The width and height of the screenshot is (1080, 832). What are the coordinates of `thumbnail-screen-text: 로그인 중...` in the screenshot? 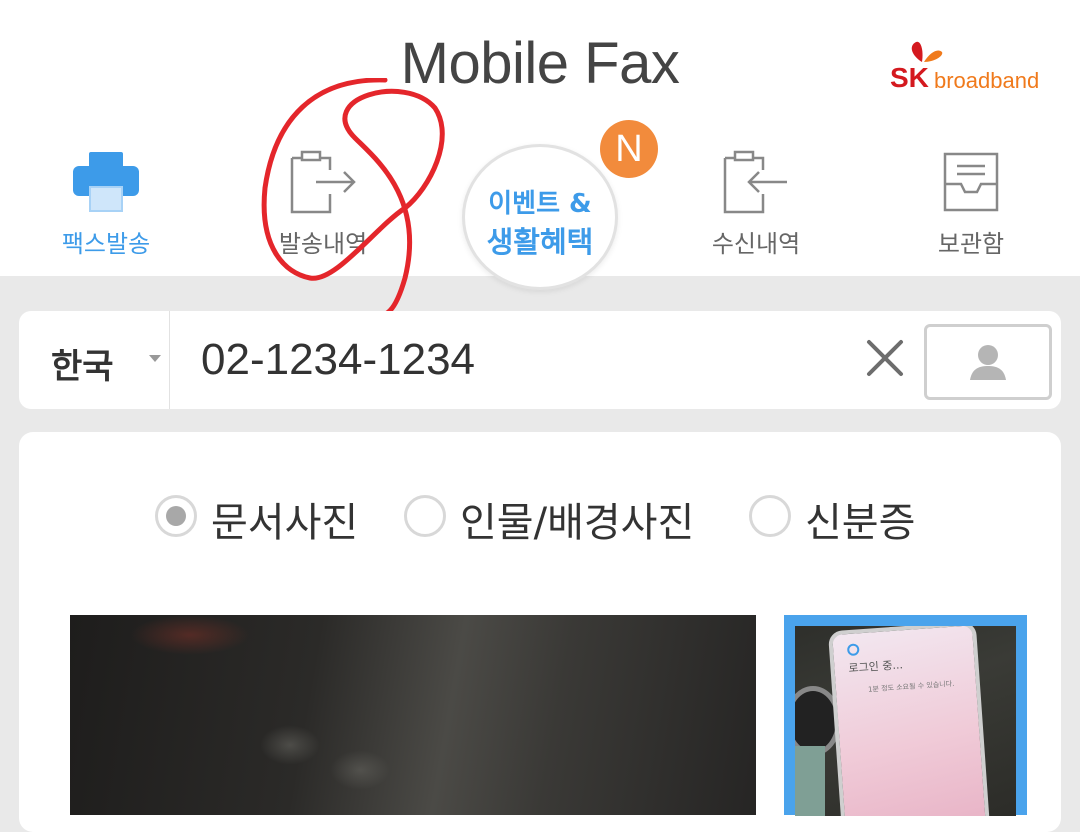 It's located at (876, 667).